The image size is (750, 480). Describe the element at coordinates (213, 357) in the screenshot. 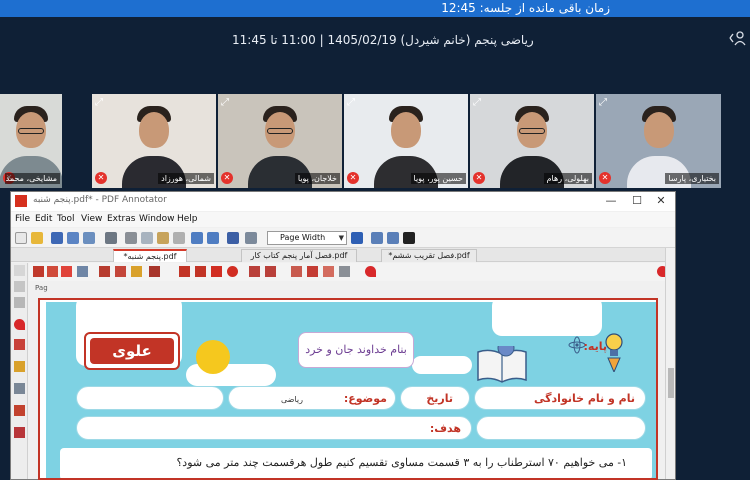

I see `sun-icon` at that location.